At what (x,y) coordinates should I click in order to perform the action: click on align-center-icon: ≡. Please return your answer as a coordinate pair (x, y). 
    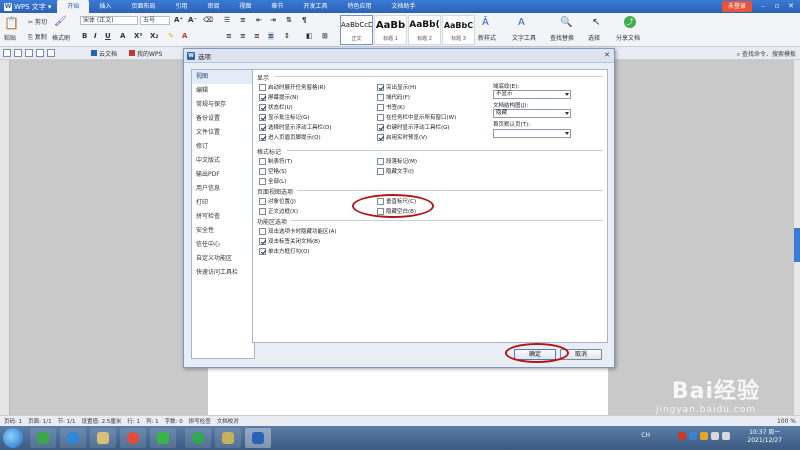
    Looking at the image, I should click on (243, 36).